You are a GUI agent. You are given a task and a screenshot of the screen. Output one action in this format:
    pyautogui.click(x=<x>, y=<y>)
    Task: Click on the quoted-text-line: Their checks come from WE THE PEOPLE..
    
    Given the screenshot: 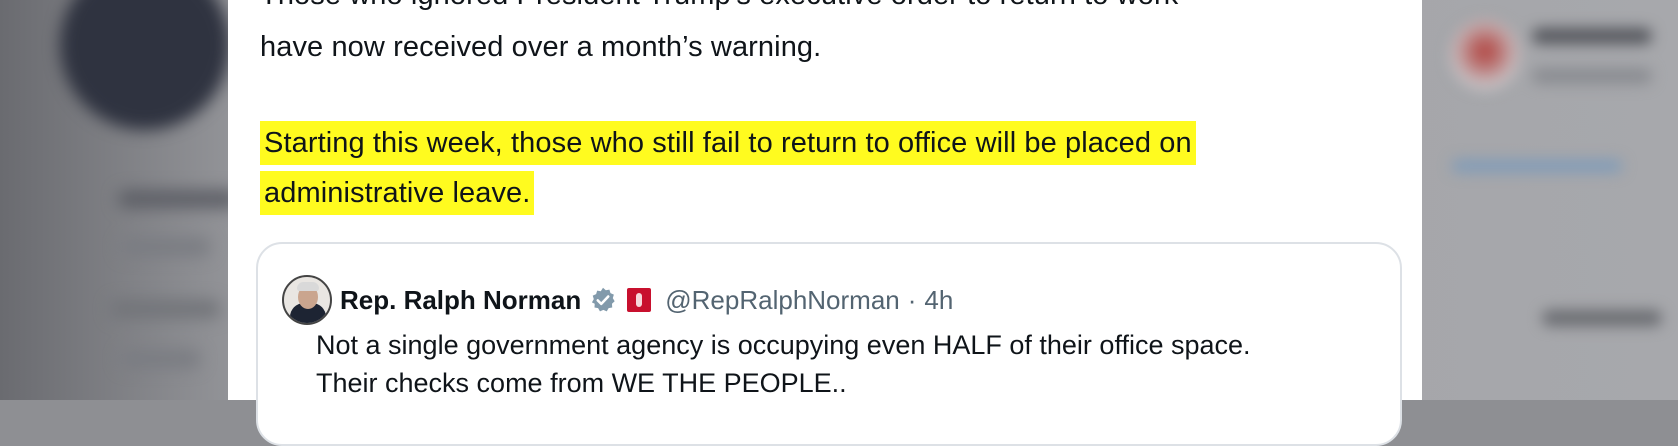 What is the action you would take?
    pyautogui.click(x=581, y=383)
    